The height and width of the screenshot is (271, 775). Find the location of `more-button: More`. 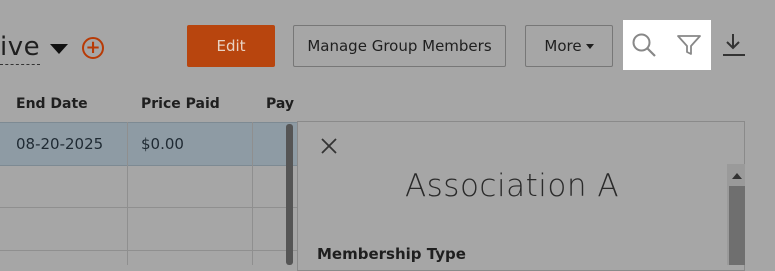

more-button: More is located at coordinates (569, 46).